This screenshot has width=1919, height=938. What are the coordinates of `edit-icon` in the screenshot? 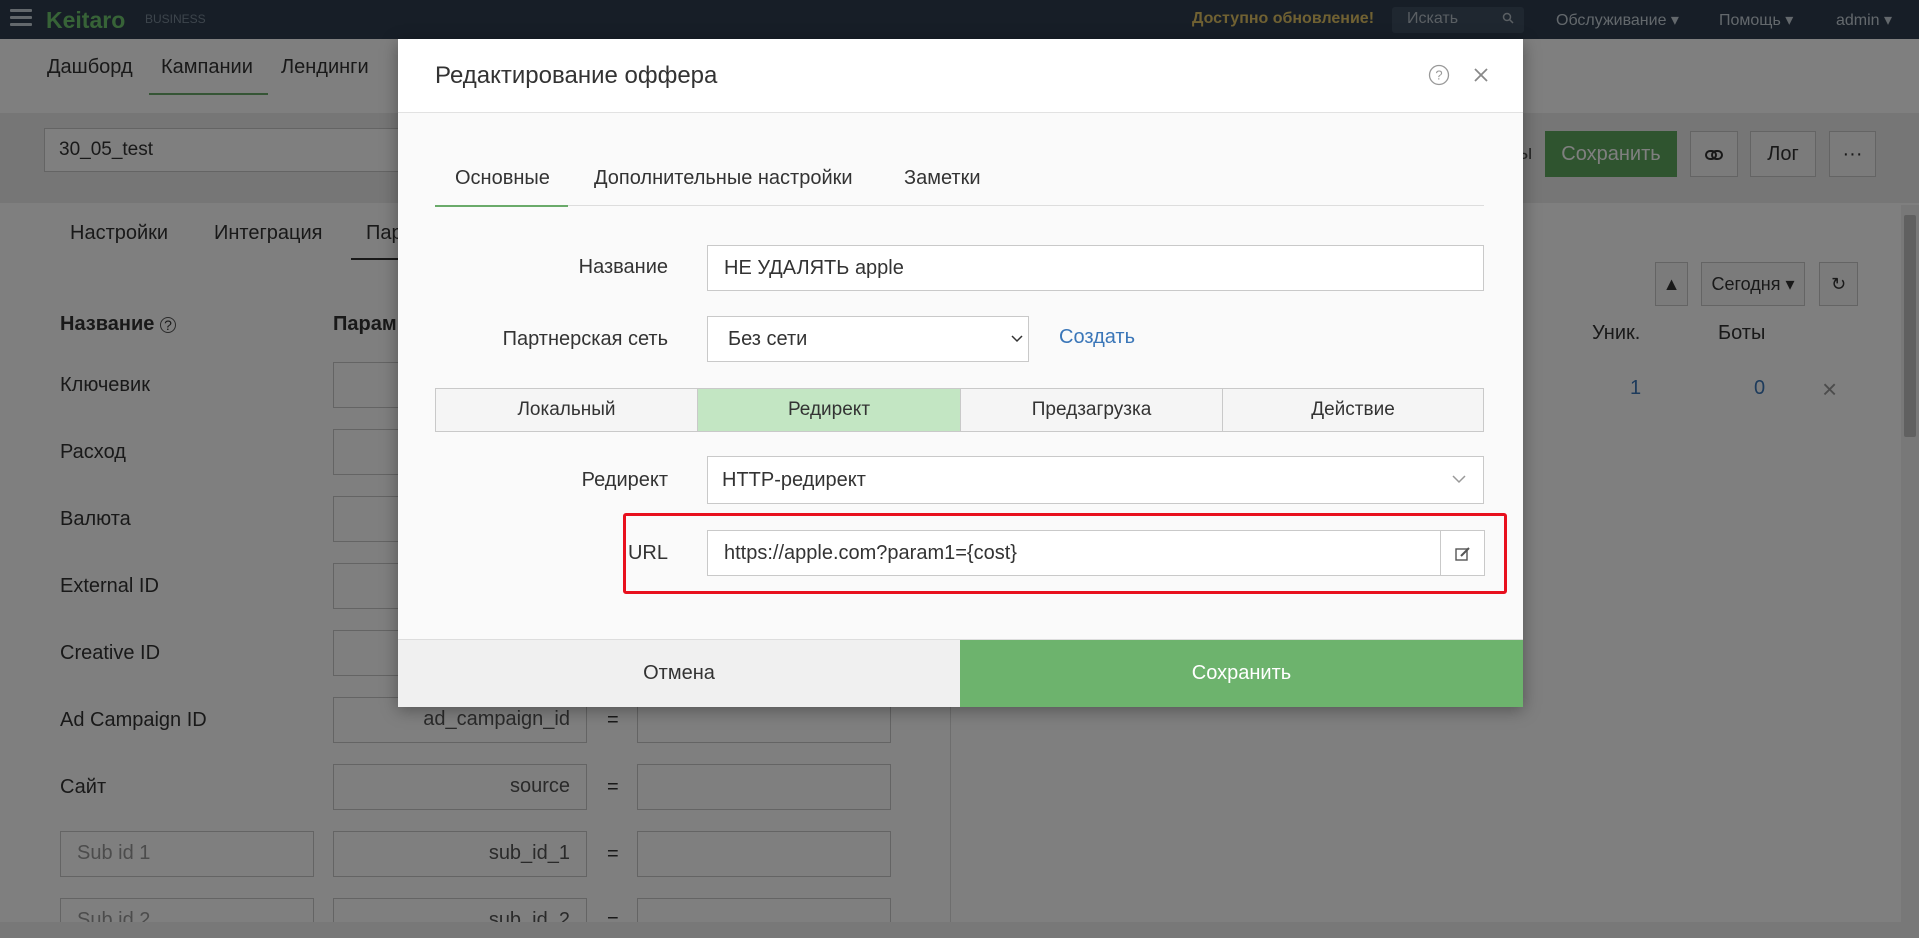 It's located at (1462, 554).